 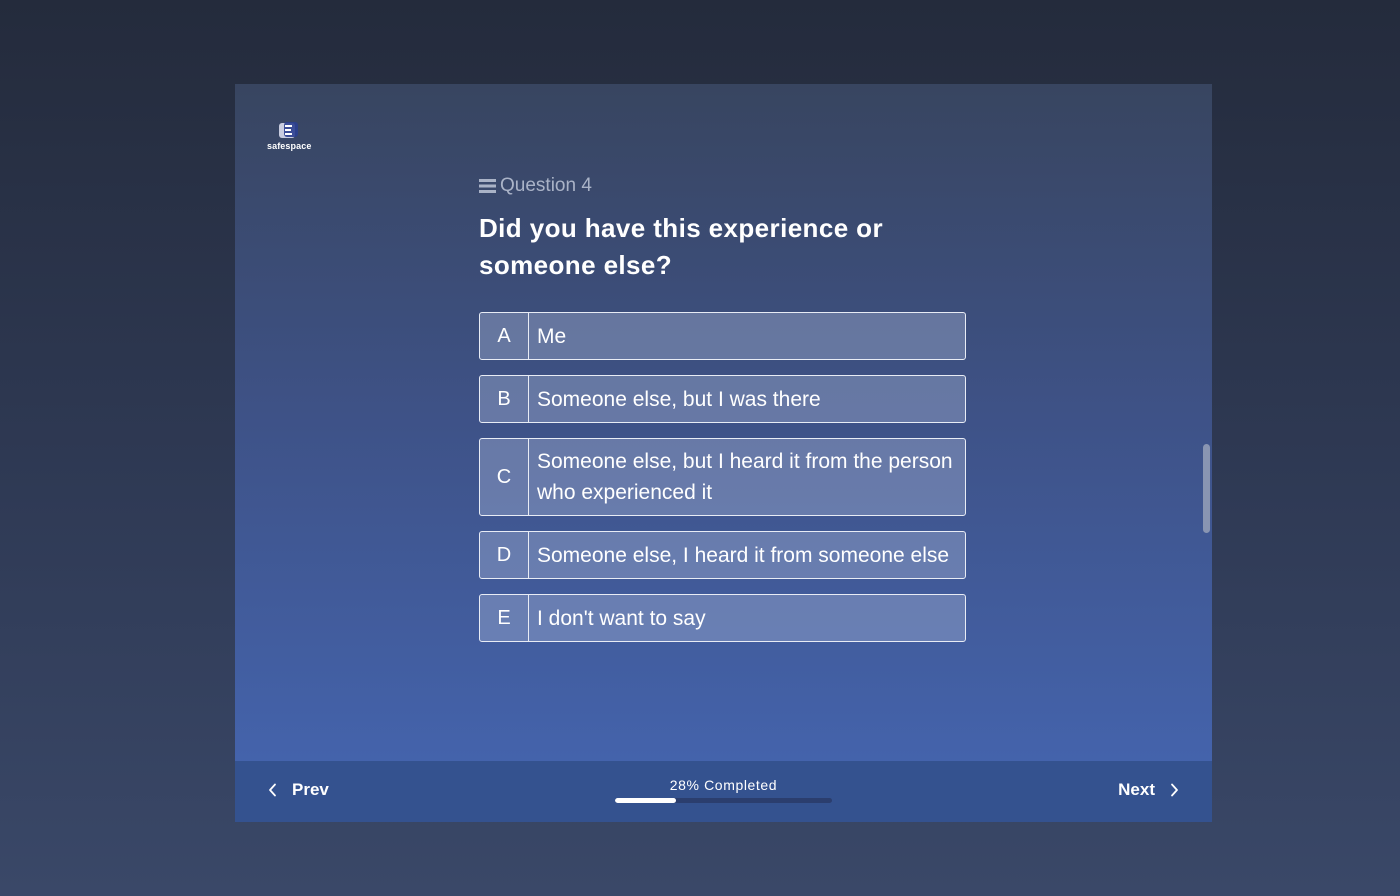 I want to click on option-key: B, so click(x=504, y=399).